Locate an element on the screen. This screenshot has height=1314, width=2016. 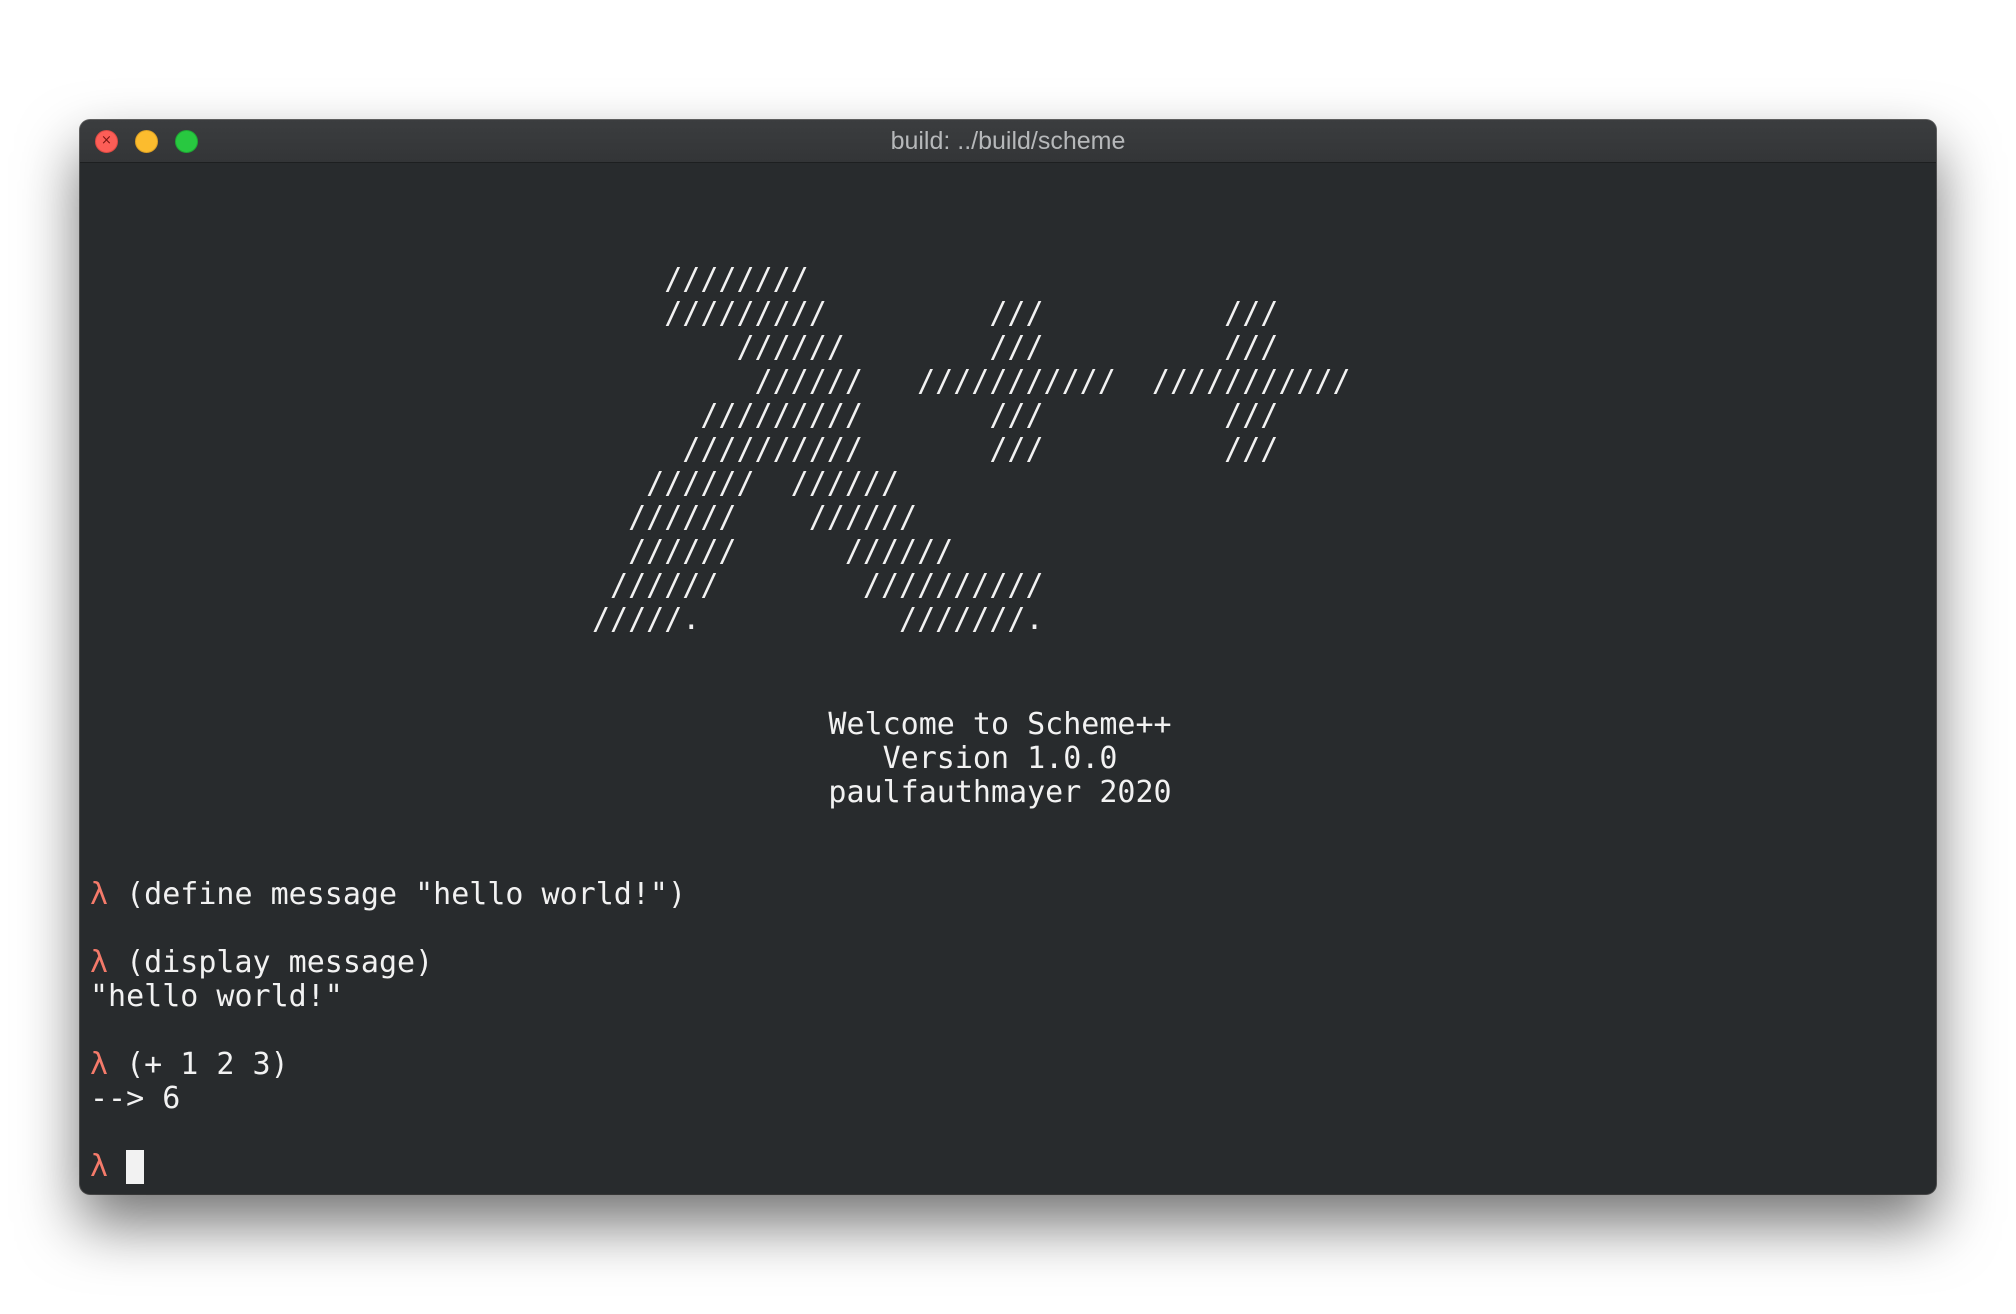
repl-input-line: λ (define message "hello world!") is located at coordinates (388, 895).